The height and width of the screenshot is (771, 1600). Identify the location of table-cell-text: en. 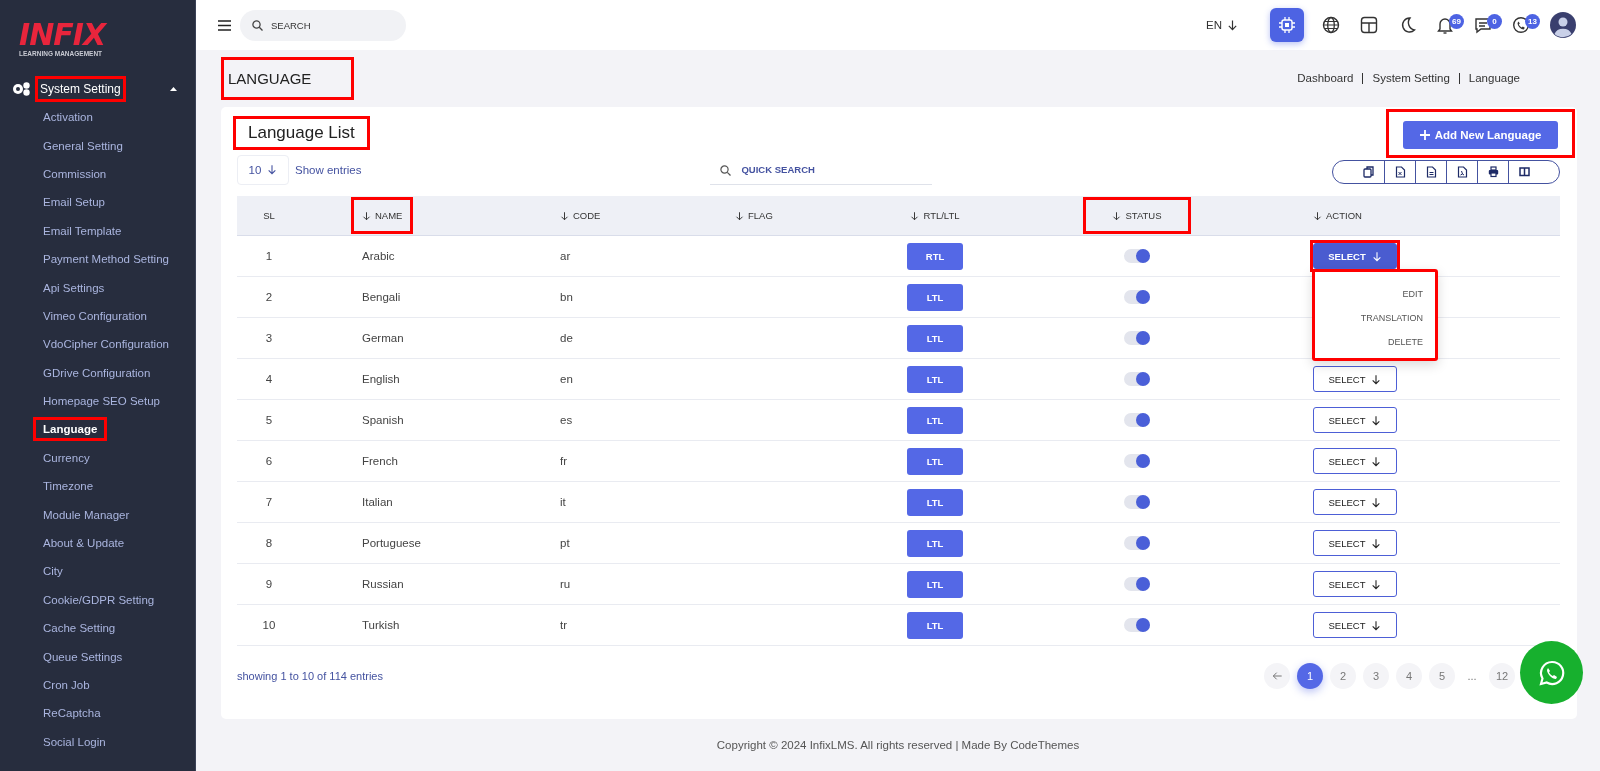
(566, 380).